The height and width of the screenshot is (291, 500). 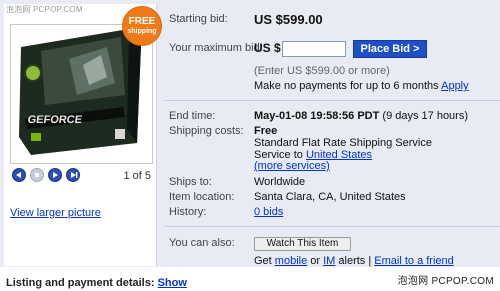 I want to click on get-text: Get, so click(x=263, y=261).